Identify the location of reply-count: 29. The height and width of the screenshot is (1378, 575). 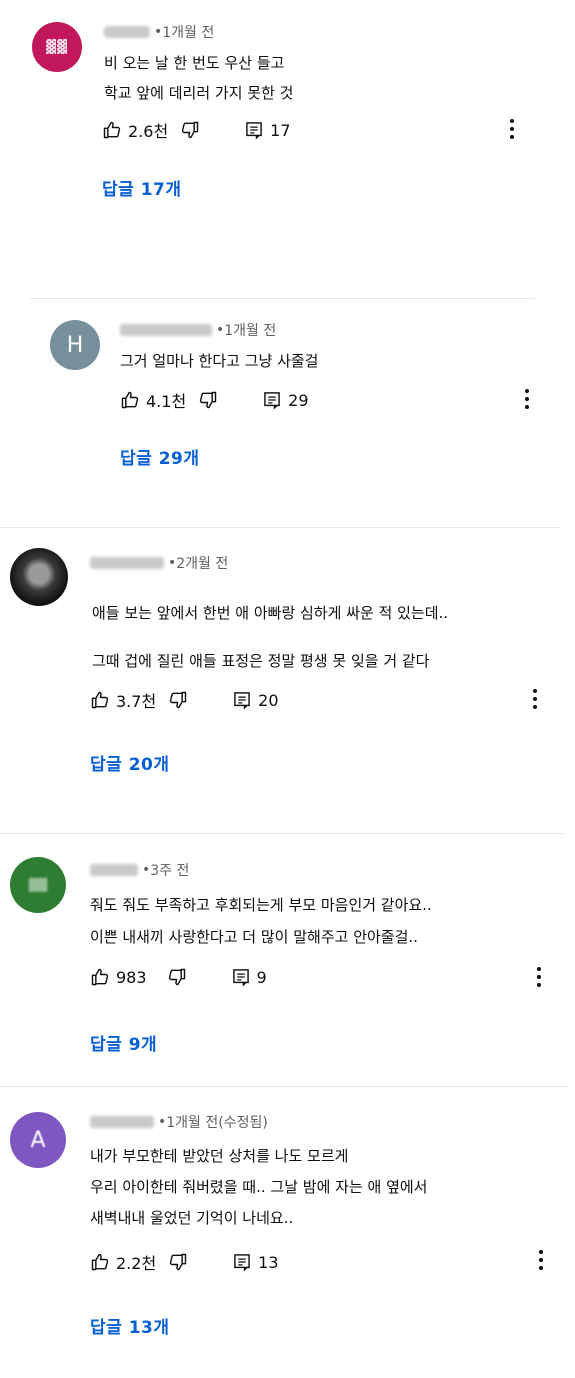
(298, 400).